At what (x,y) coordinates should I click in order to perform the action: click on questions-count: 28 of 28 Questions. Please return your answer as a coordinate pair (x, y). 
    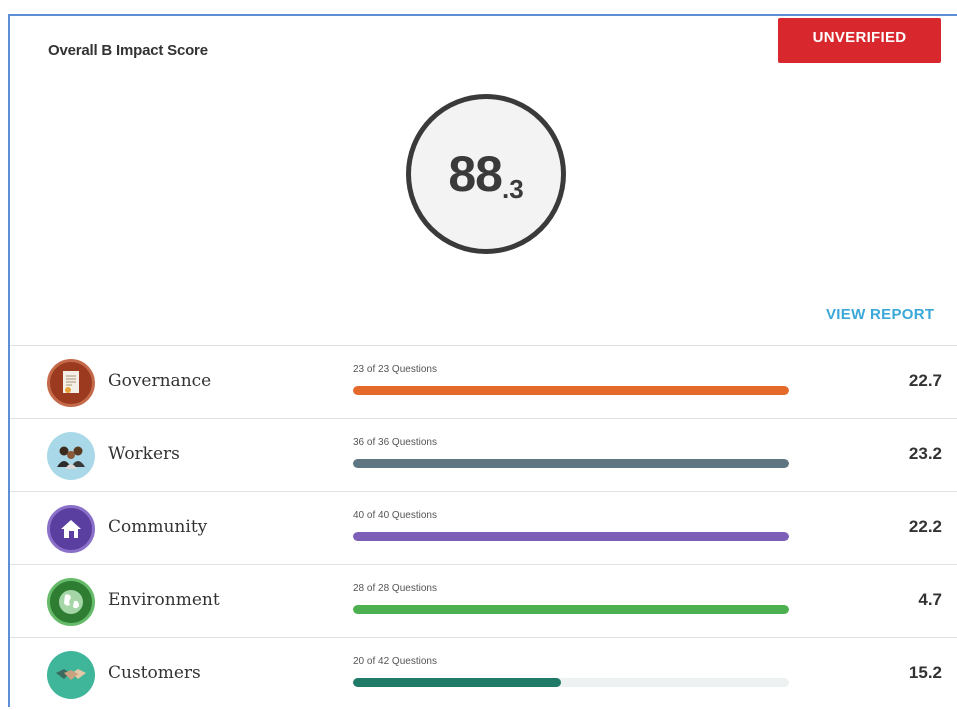
    Looking at the image, I should click on (395, 588).